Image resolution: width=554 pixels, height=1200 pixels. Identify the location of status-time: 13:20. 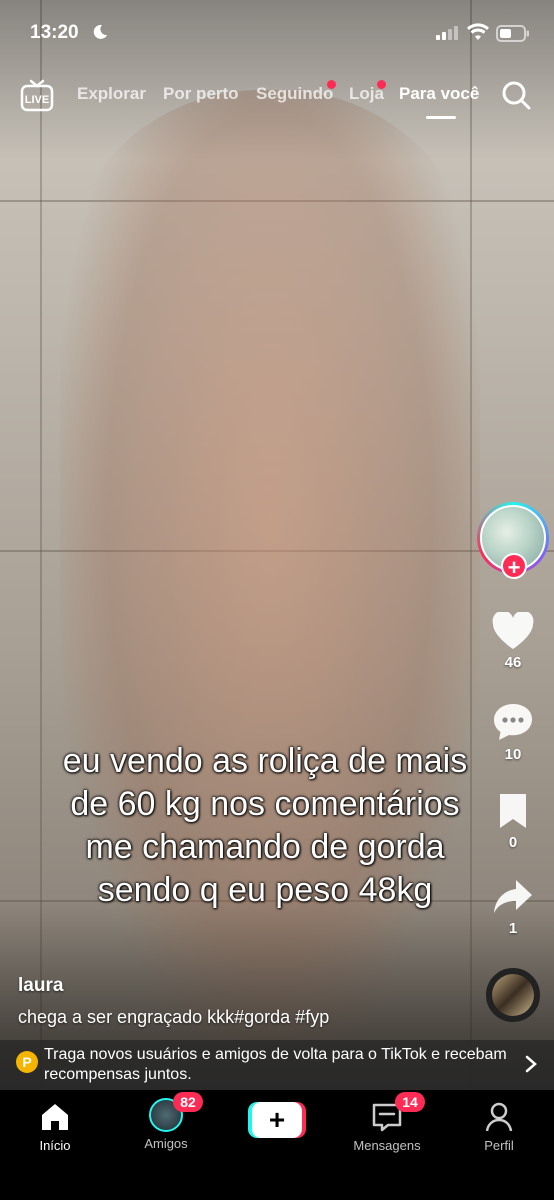
(54, 32).